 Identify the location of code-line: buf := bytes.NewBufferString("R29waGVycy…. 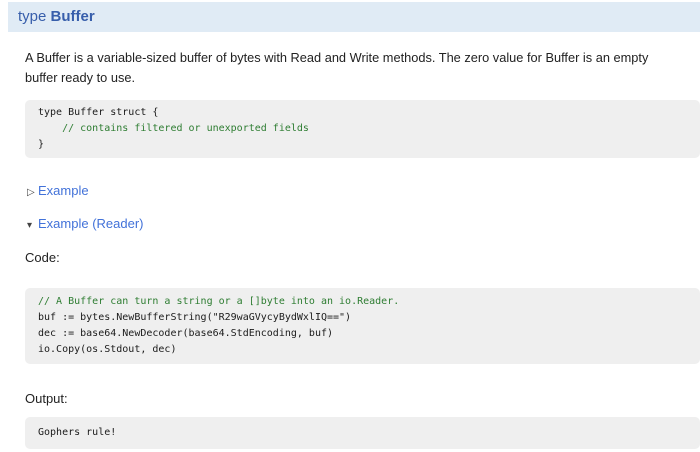
(195, 317).